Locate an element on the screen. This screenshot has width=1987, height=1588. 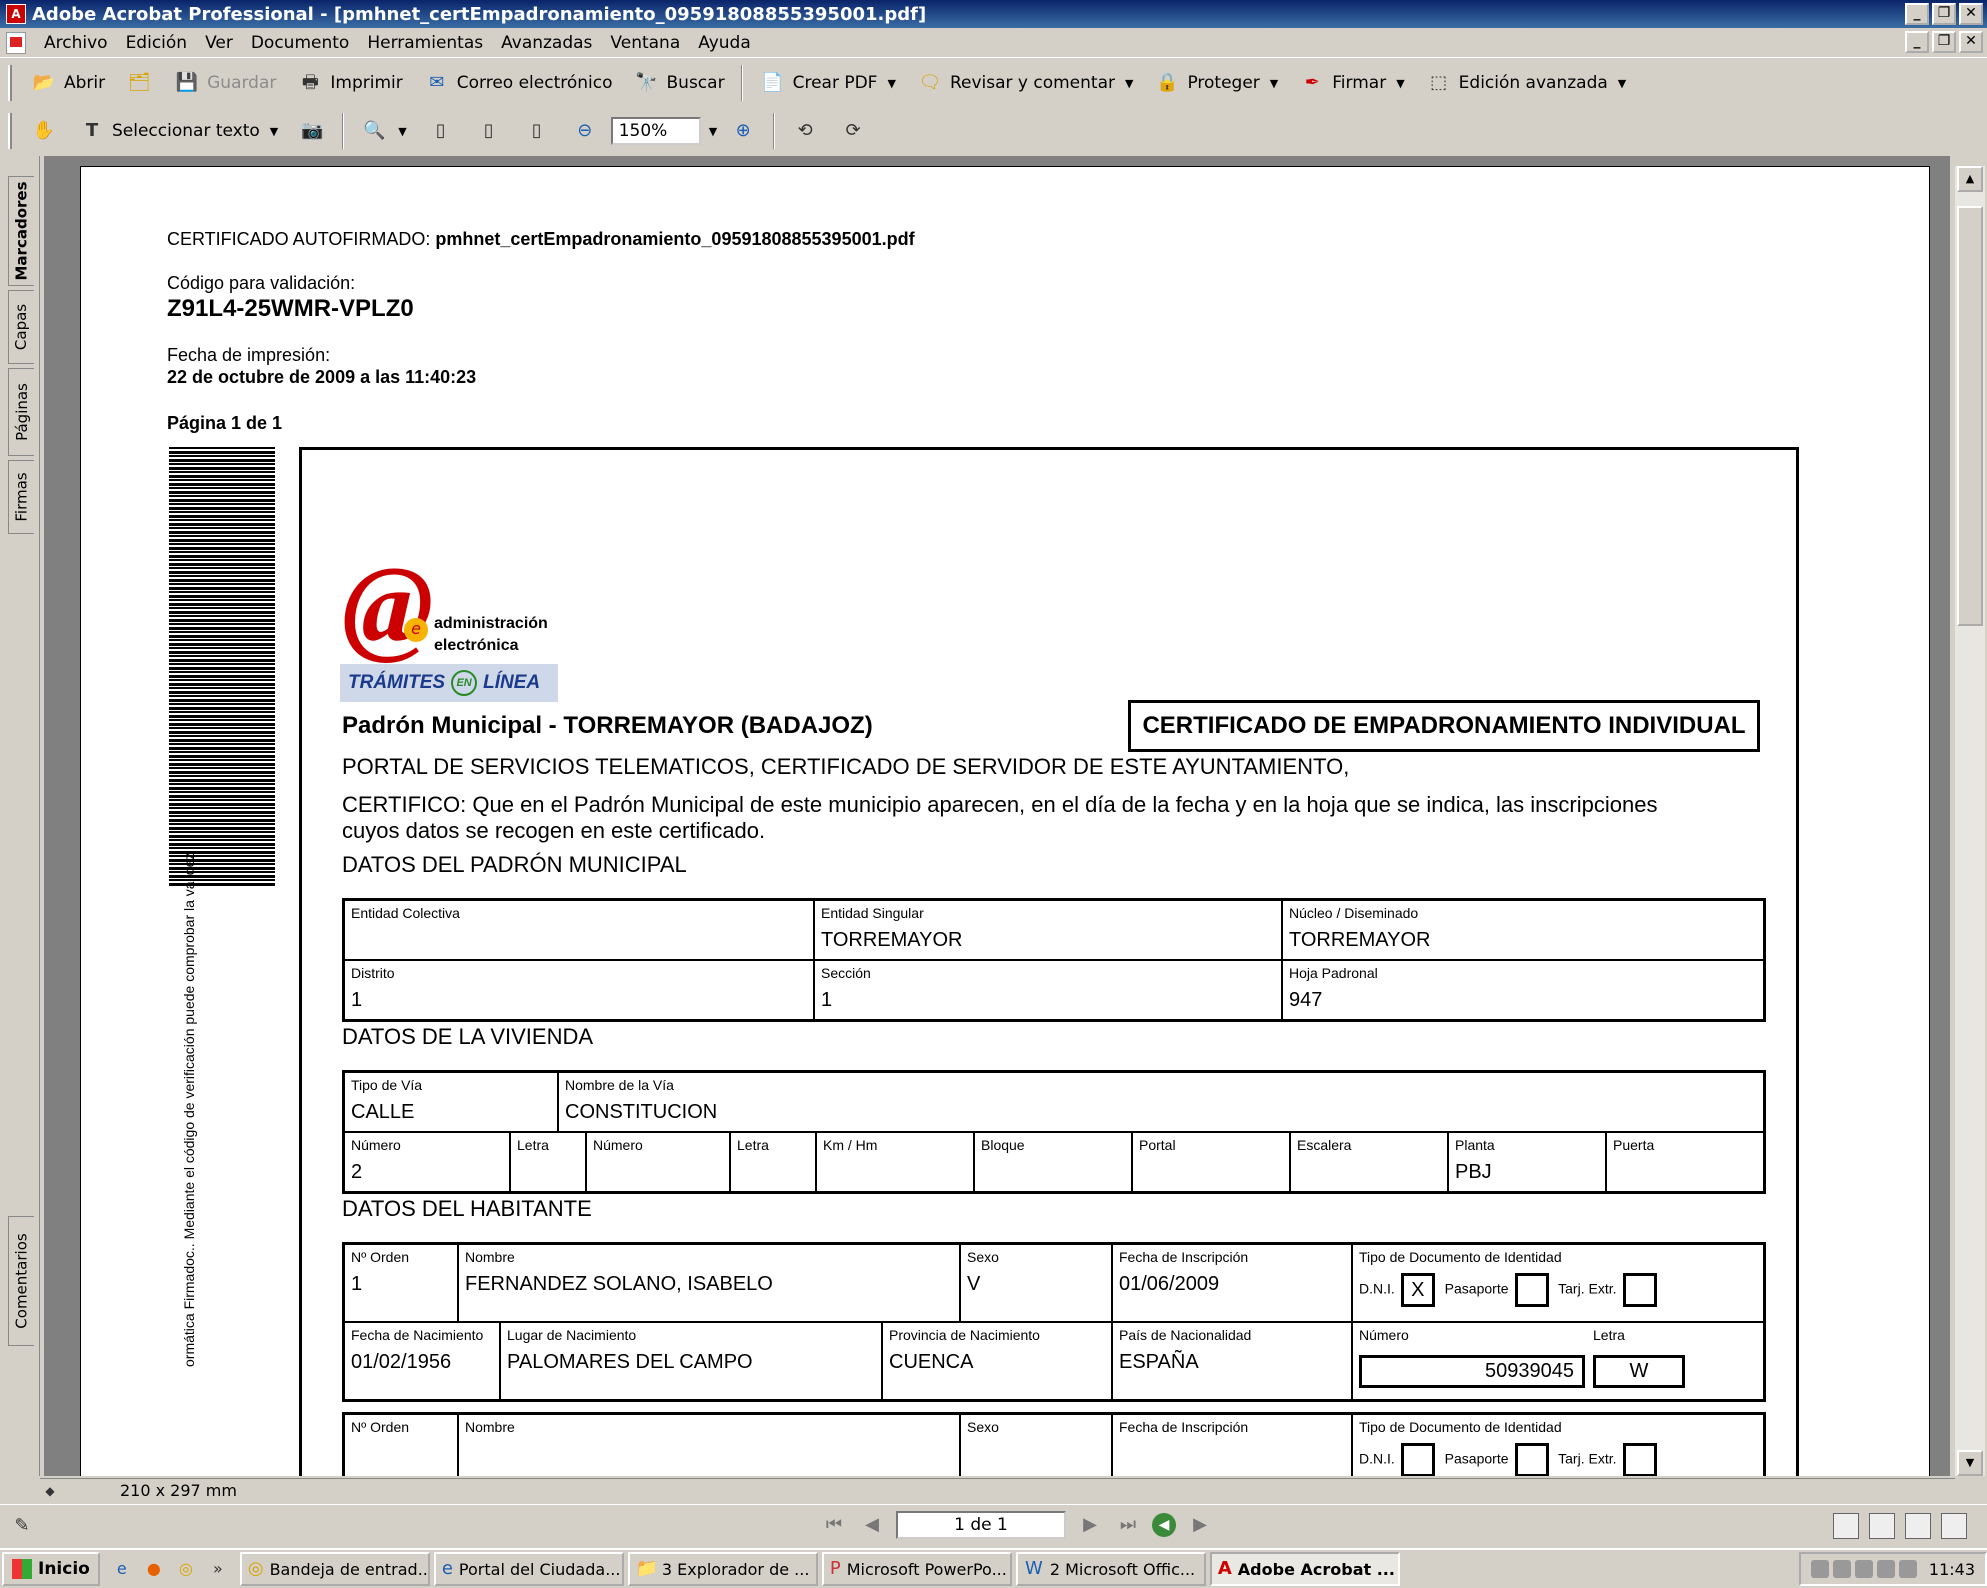
menu-ayuda: Ayuda is located at coordinates (724, 43).